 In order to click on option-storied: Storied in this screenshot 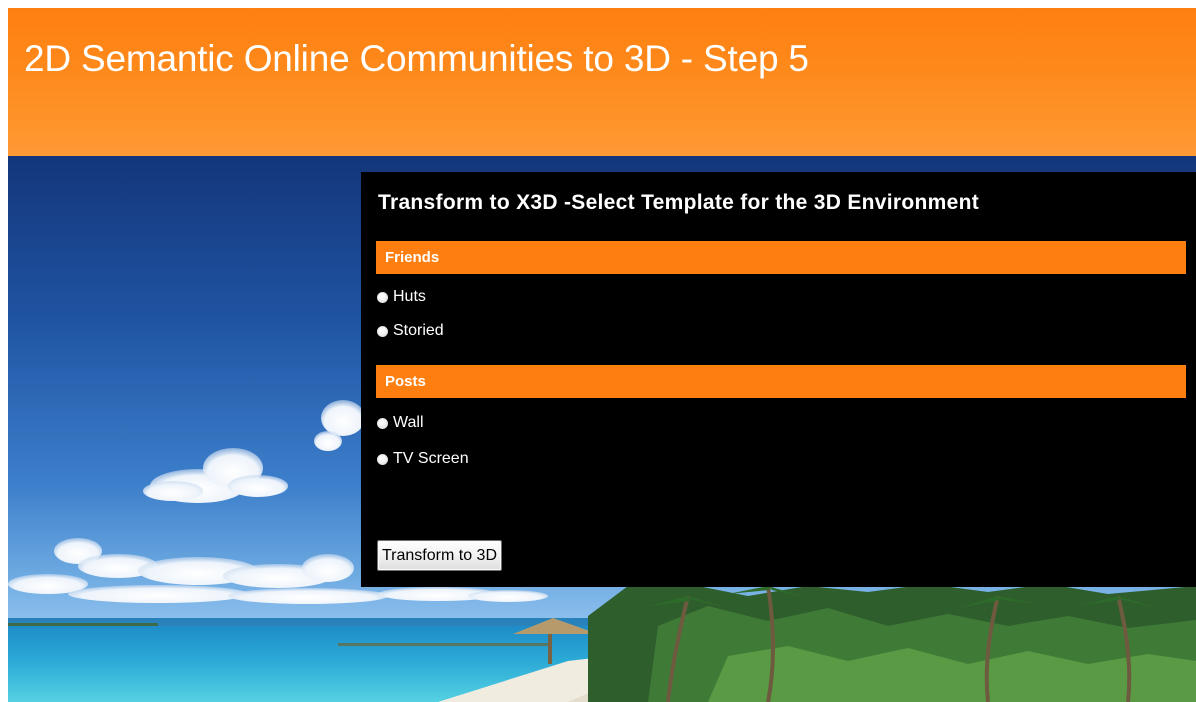, I will do `click(410, 331)`.